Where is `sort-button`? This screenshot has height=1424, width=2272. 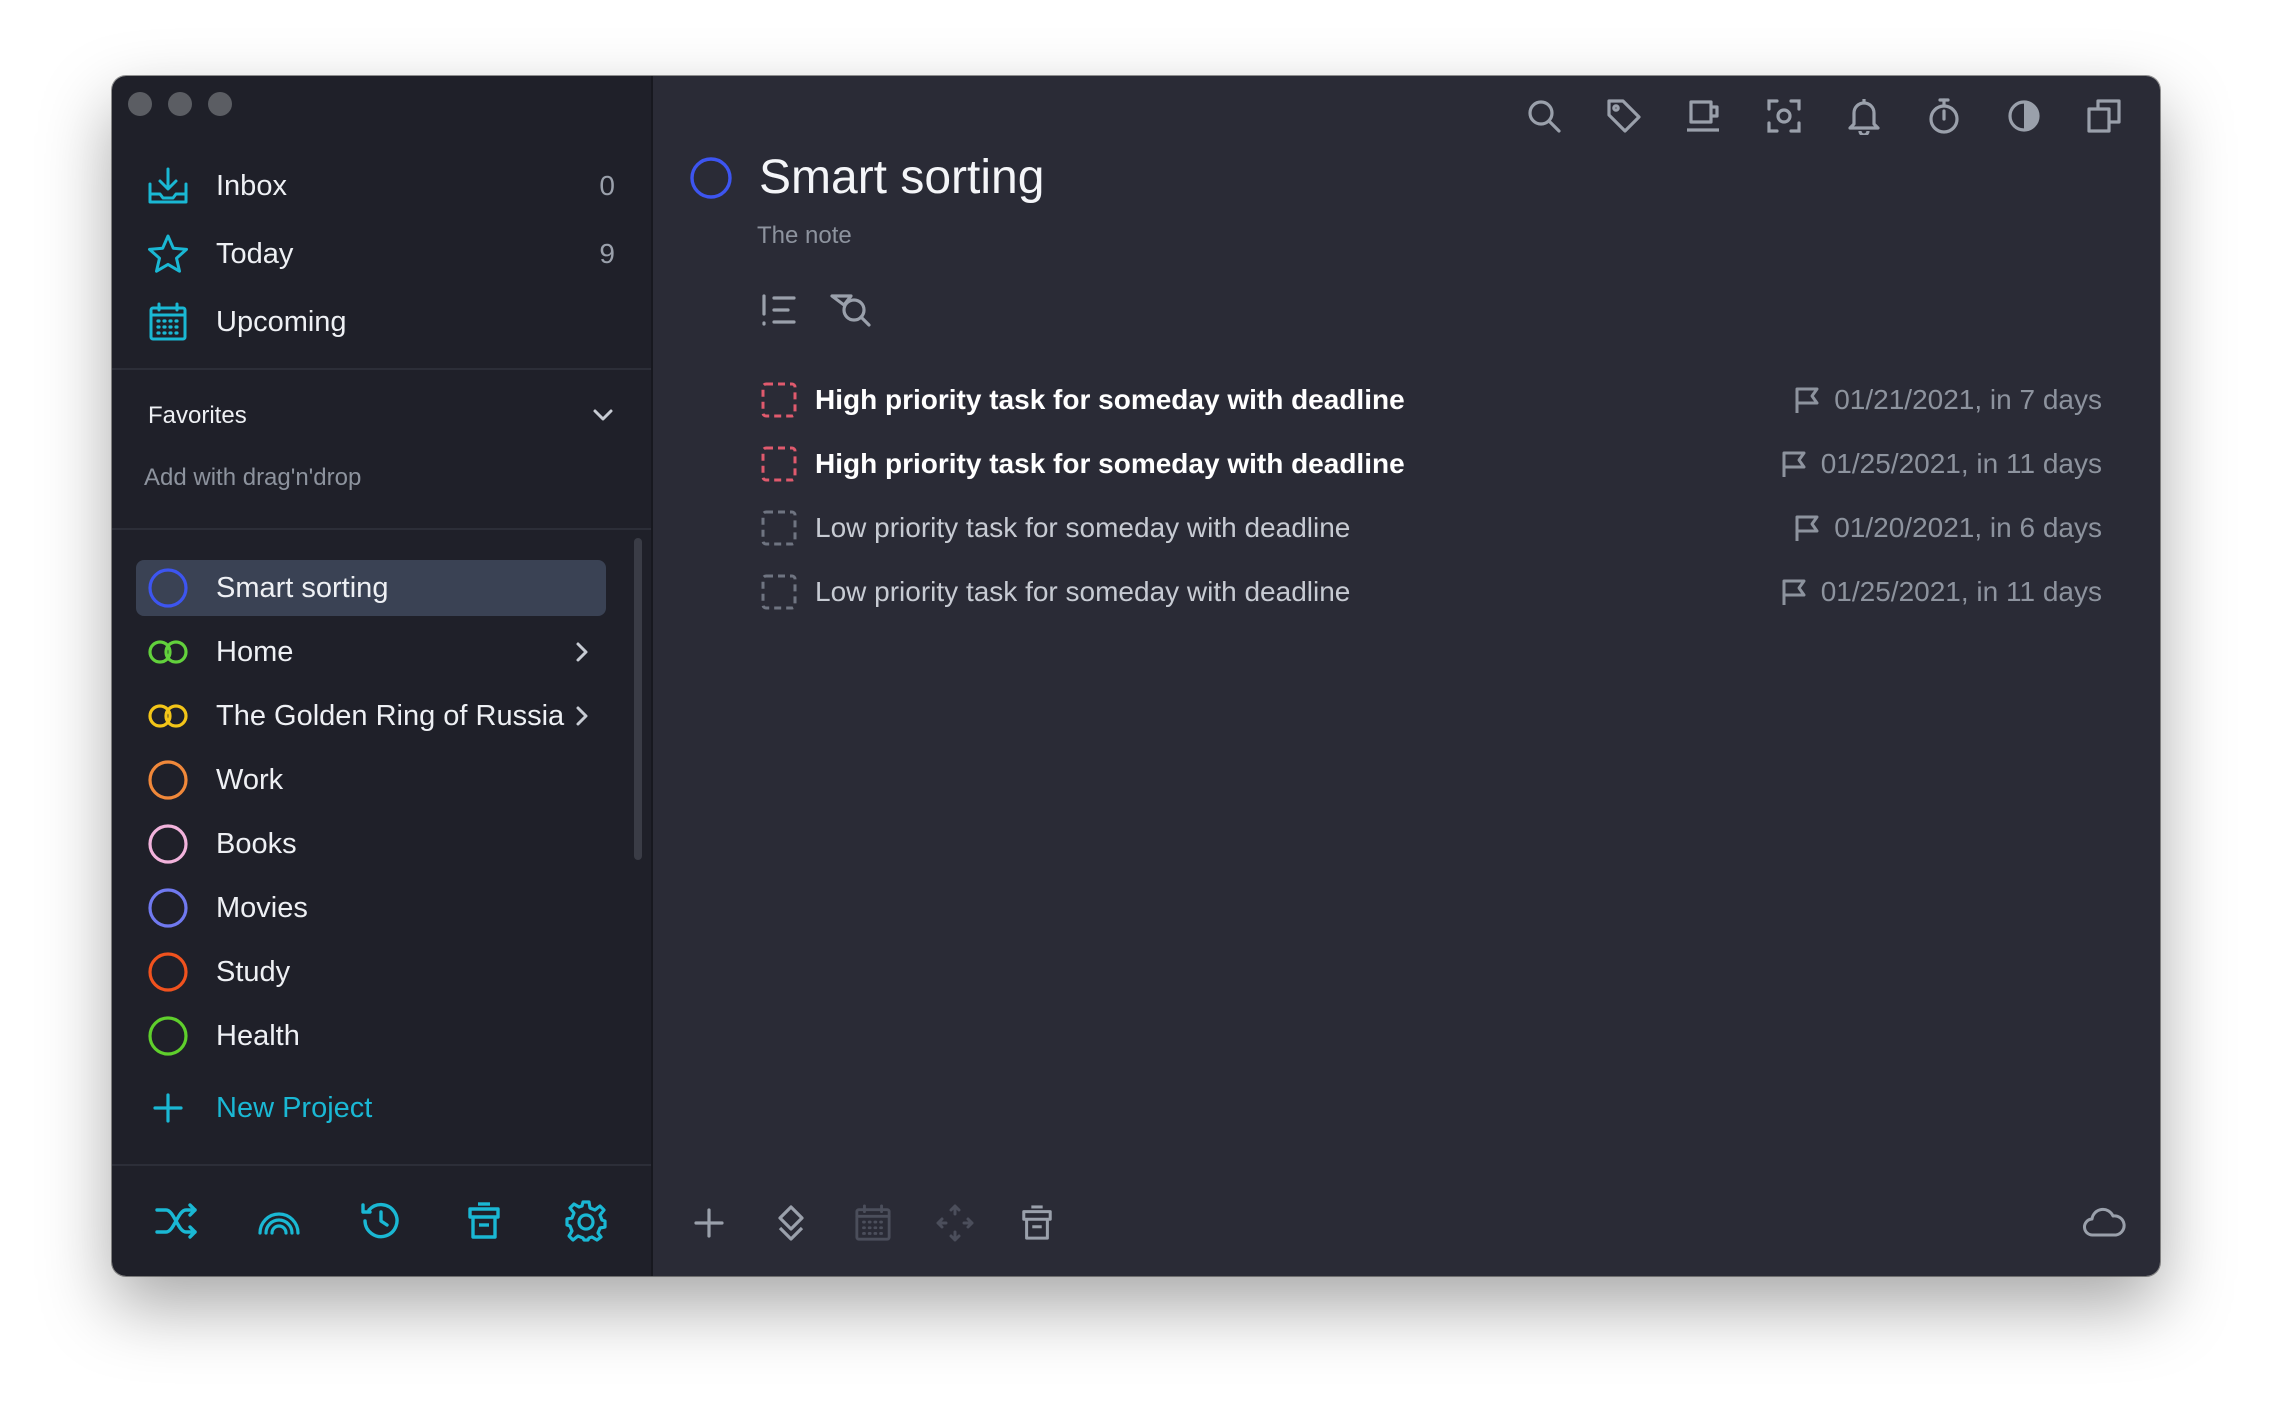
sort-button is located at coordinates (779, 310).